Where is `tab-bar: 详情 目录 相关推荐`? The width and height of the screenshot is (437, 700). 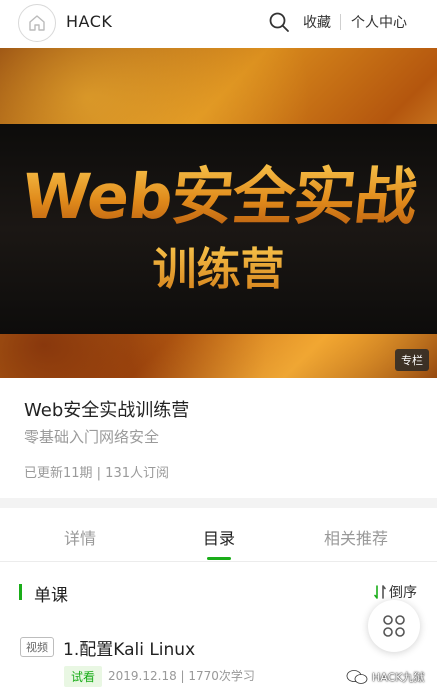
tab-bar: 详情 目录 相关推荐 is located at coordinates (218, 535).